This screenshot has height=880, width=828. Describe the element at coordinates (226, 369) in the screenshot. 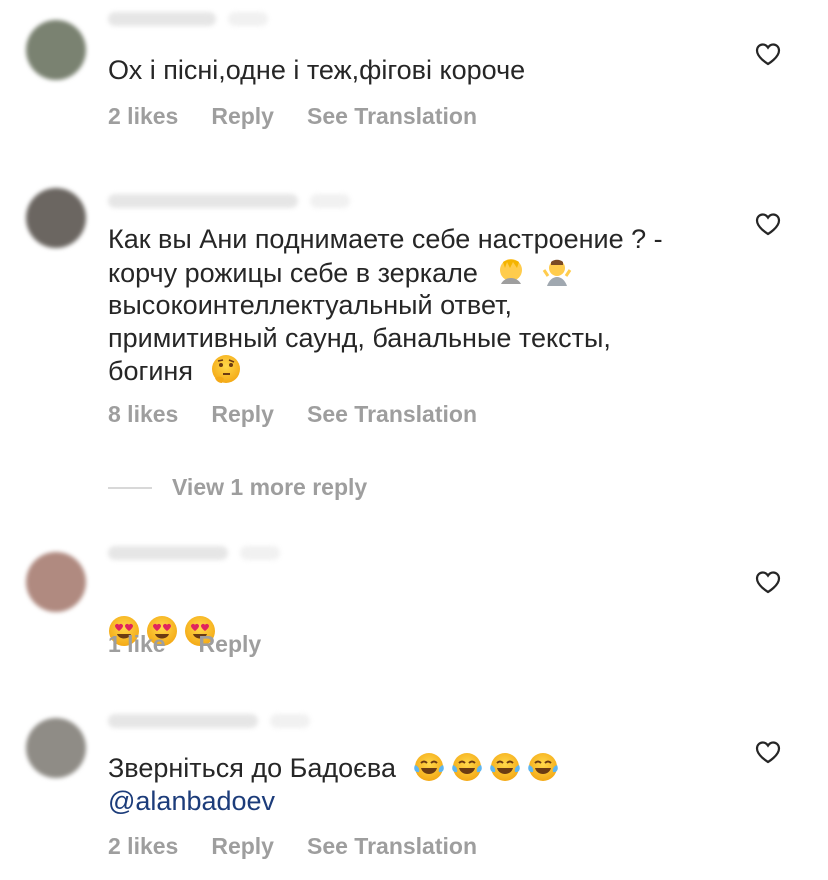

I see `thinking-face-emoji` at that location.